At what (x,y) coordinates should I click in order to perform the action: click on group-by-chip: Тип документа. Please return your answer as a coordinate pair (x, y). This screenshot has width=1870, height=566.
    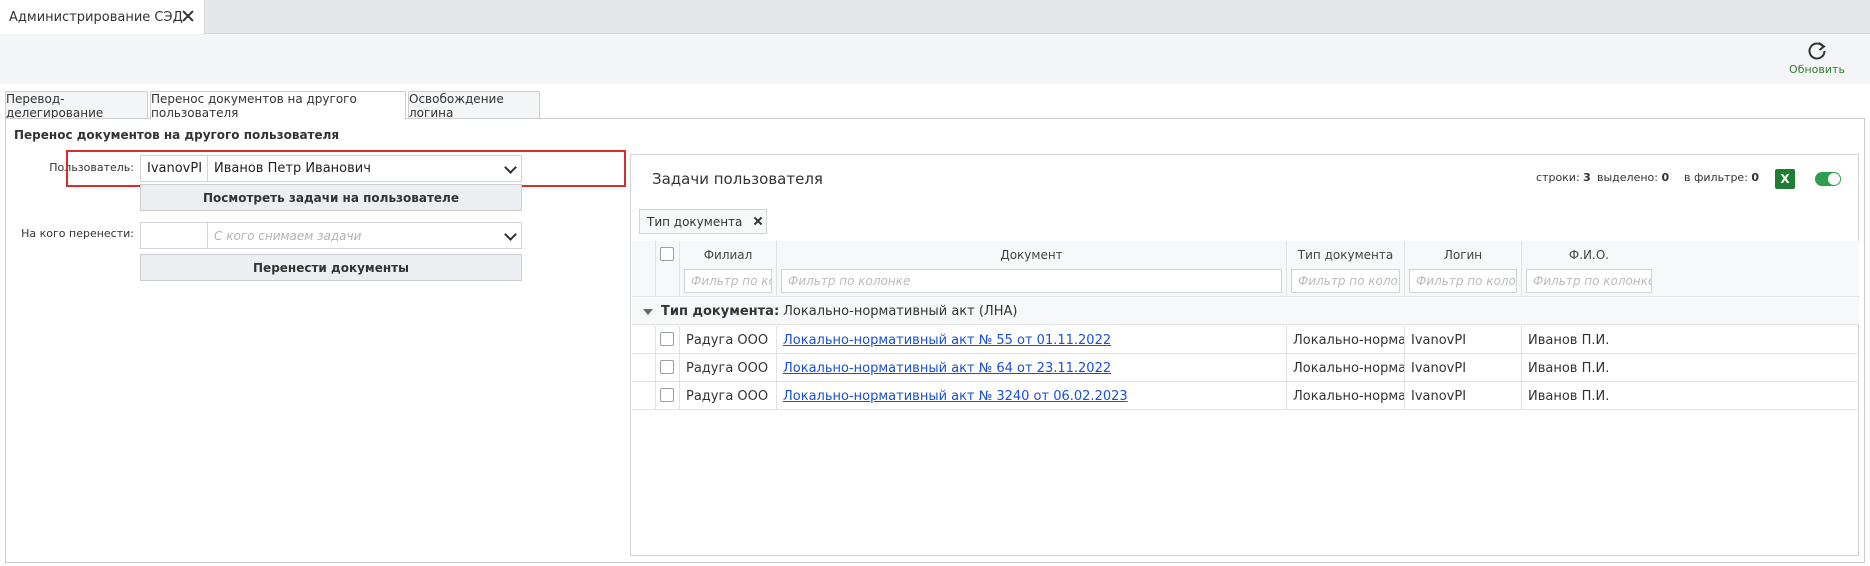
    Looking at the image, I should click on (703, 221).